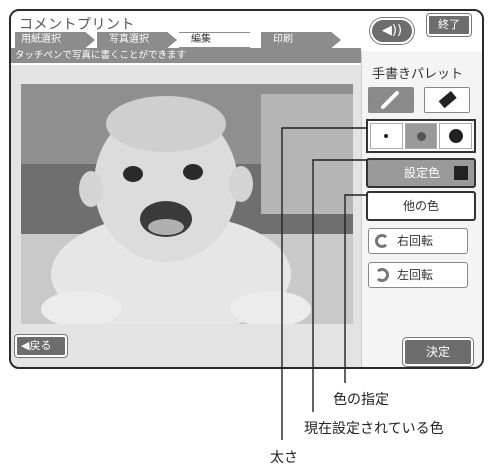 Image resolution: width=493 pixels, height=472 pixels. Describe the element at coordinates (374, 429) in the screenshot. I see `callout-current-color: 現在設定されている色` at that location.